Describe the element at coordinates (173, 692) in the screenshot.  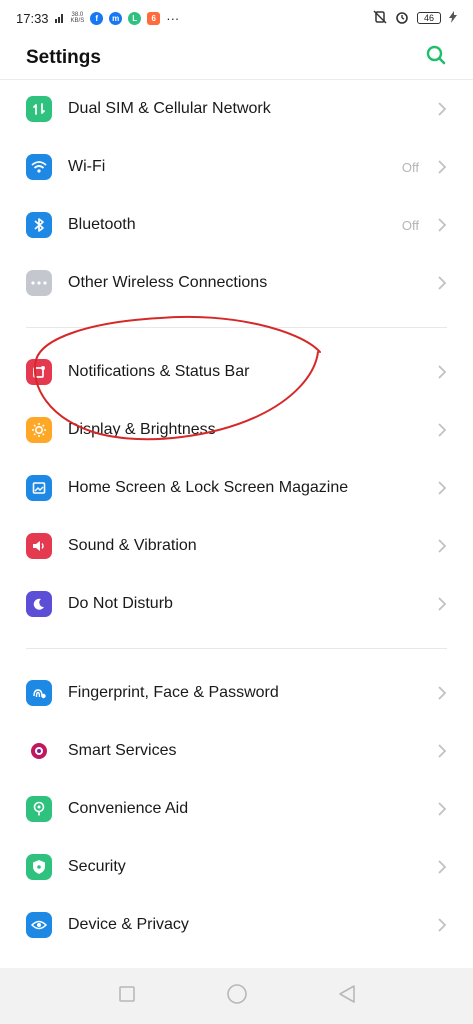
I see `setting-label: Fingerprint, Face & Password` at that location.